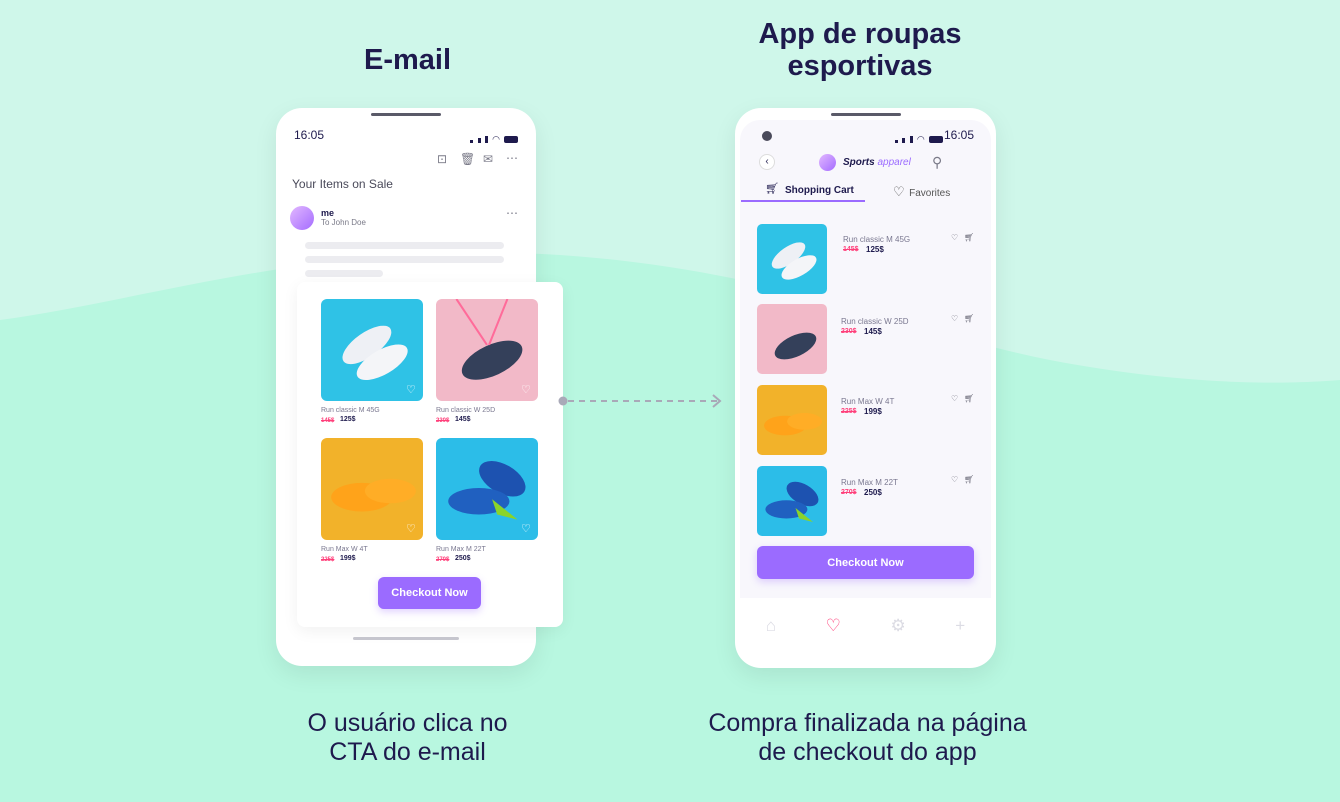 The image size is (1340, 802). I want to click on tab-label: Shopping Cart, so click(819, 190).